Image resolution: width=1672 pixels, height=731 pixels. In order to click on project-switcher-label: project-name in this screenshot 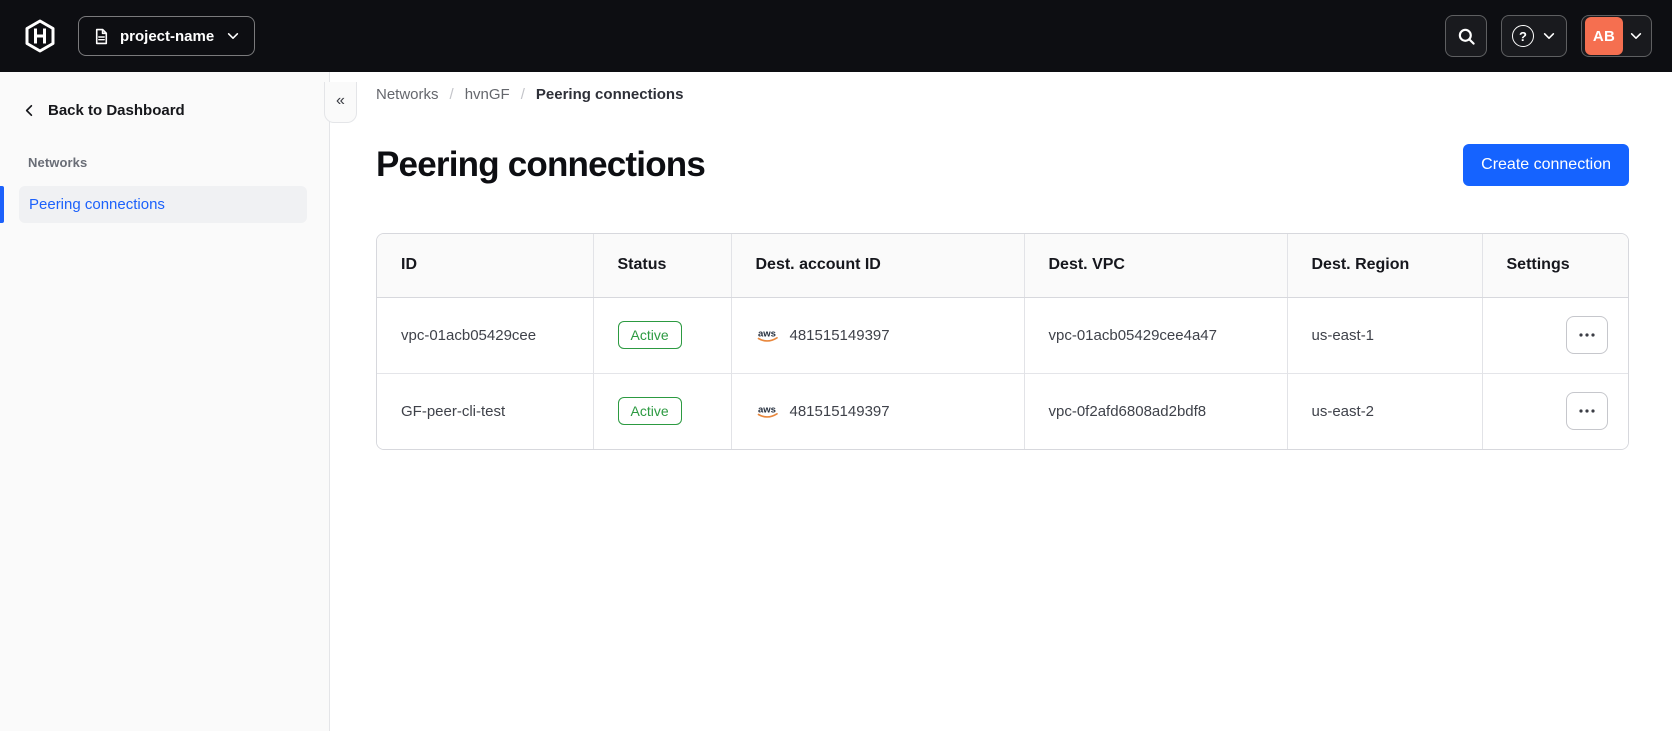, I will do `click(167, 36)`.